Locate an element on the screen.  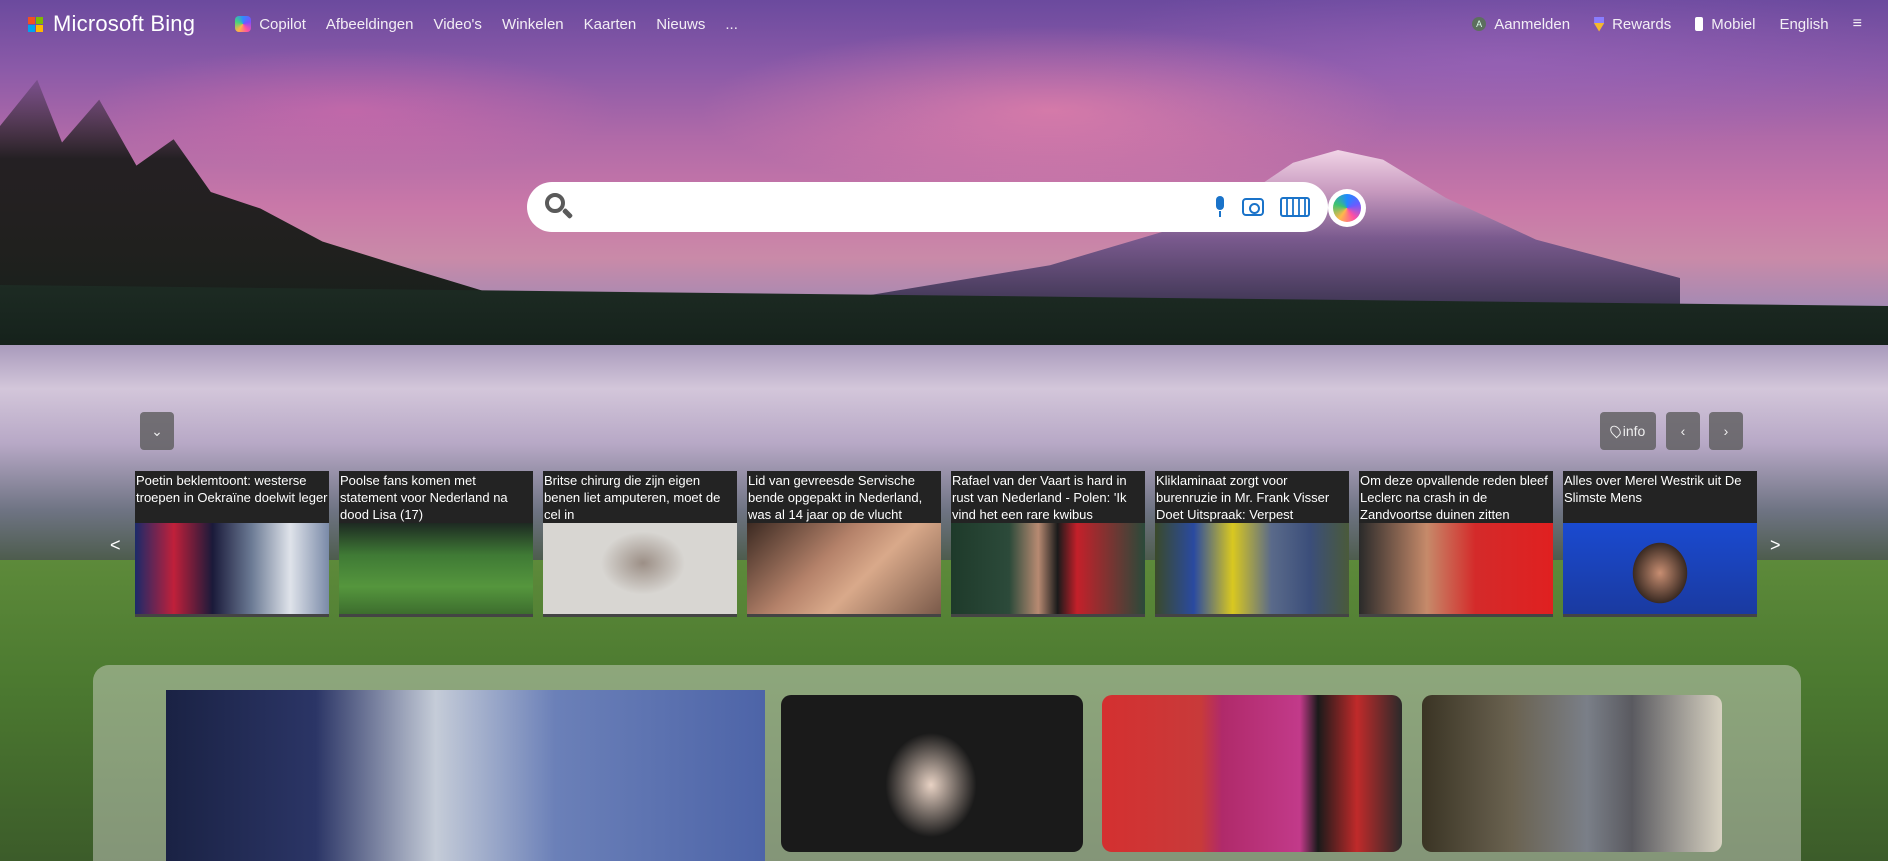
carousel-next-label: > is located at coordinates (1775, 545).